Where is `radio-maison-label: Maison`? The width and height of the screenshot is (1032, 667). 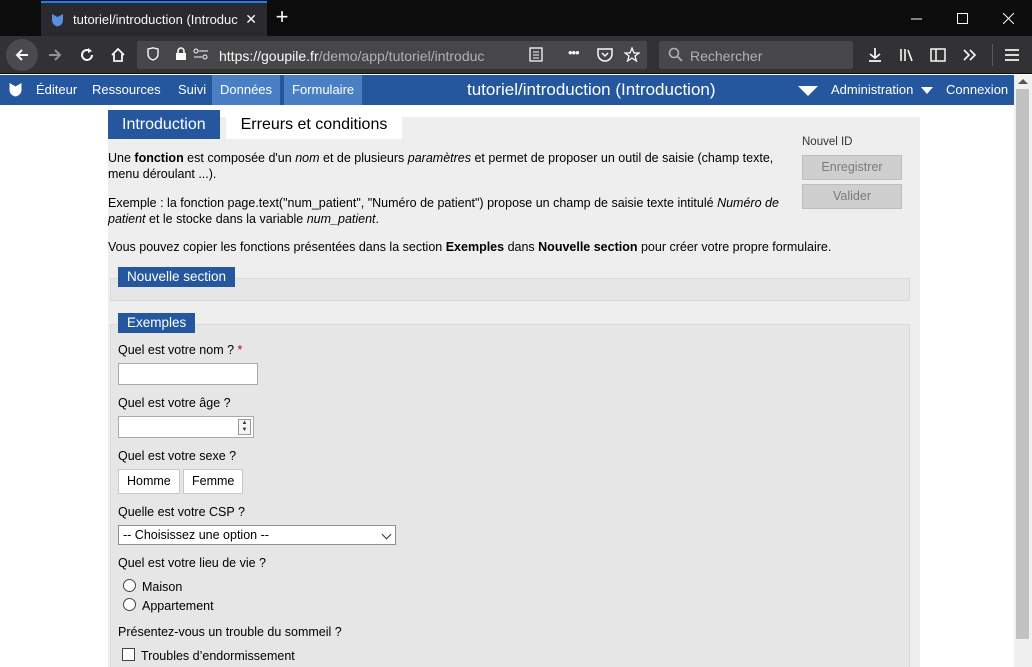 radio-maison-label: Maison is located at coordinates (162, 587).